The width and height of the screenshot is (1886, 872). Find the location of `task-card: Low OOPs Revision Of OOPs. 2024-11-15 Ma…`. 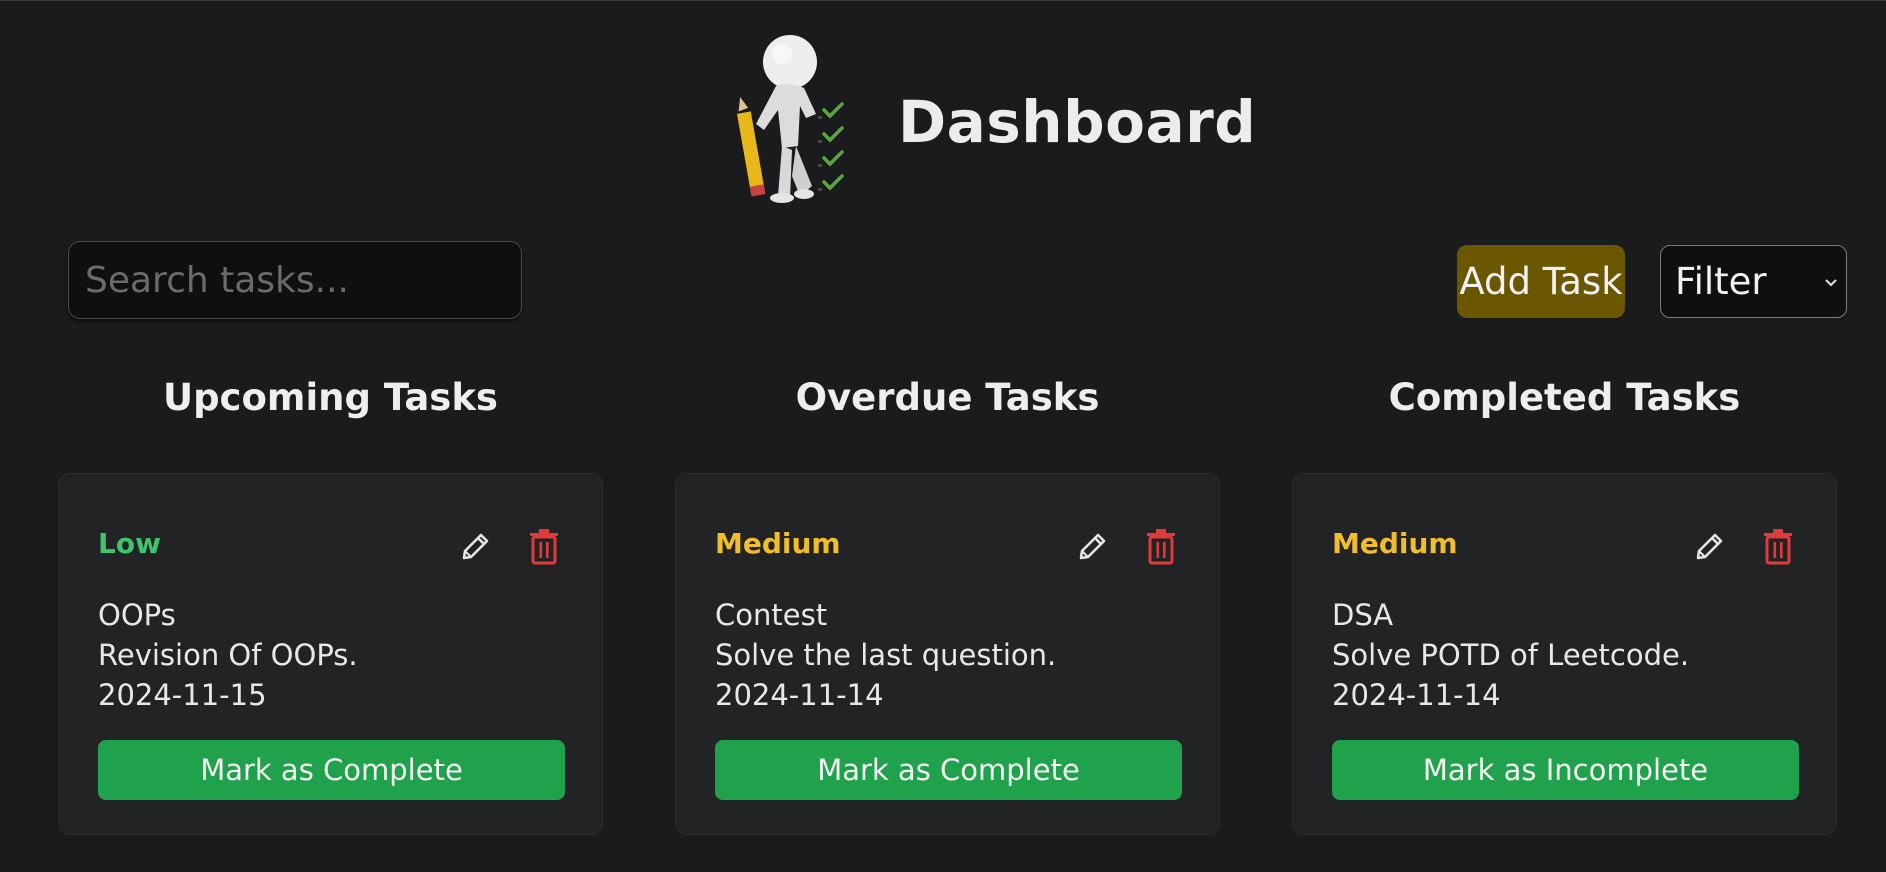

task-card: Low OOPs Revision Of OOPs. 2024-11-15 Ma… is located at coordinates (330, 654).